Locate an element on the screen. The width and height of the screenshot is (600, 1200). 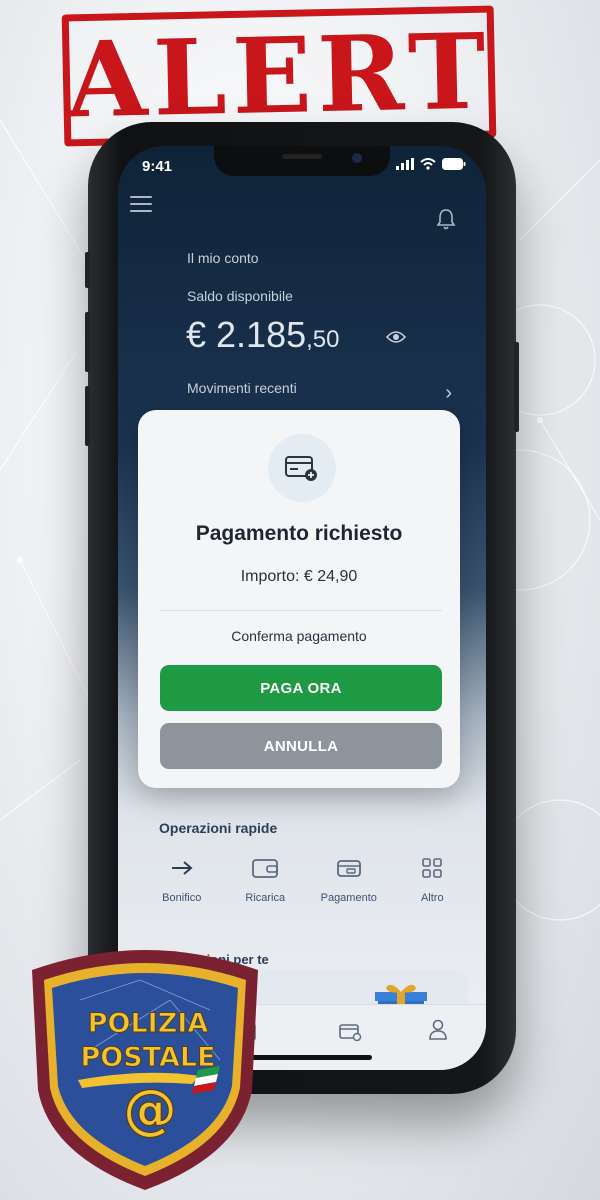
badge-at-symbol: @ is located at coordinates (150, 1109).